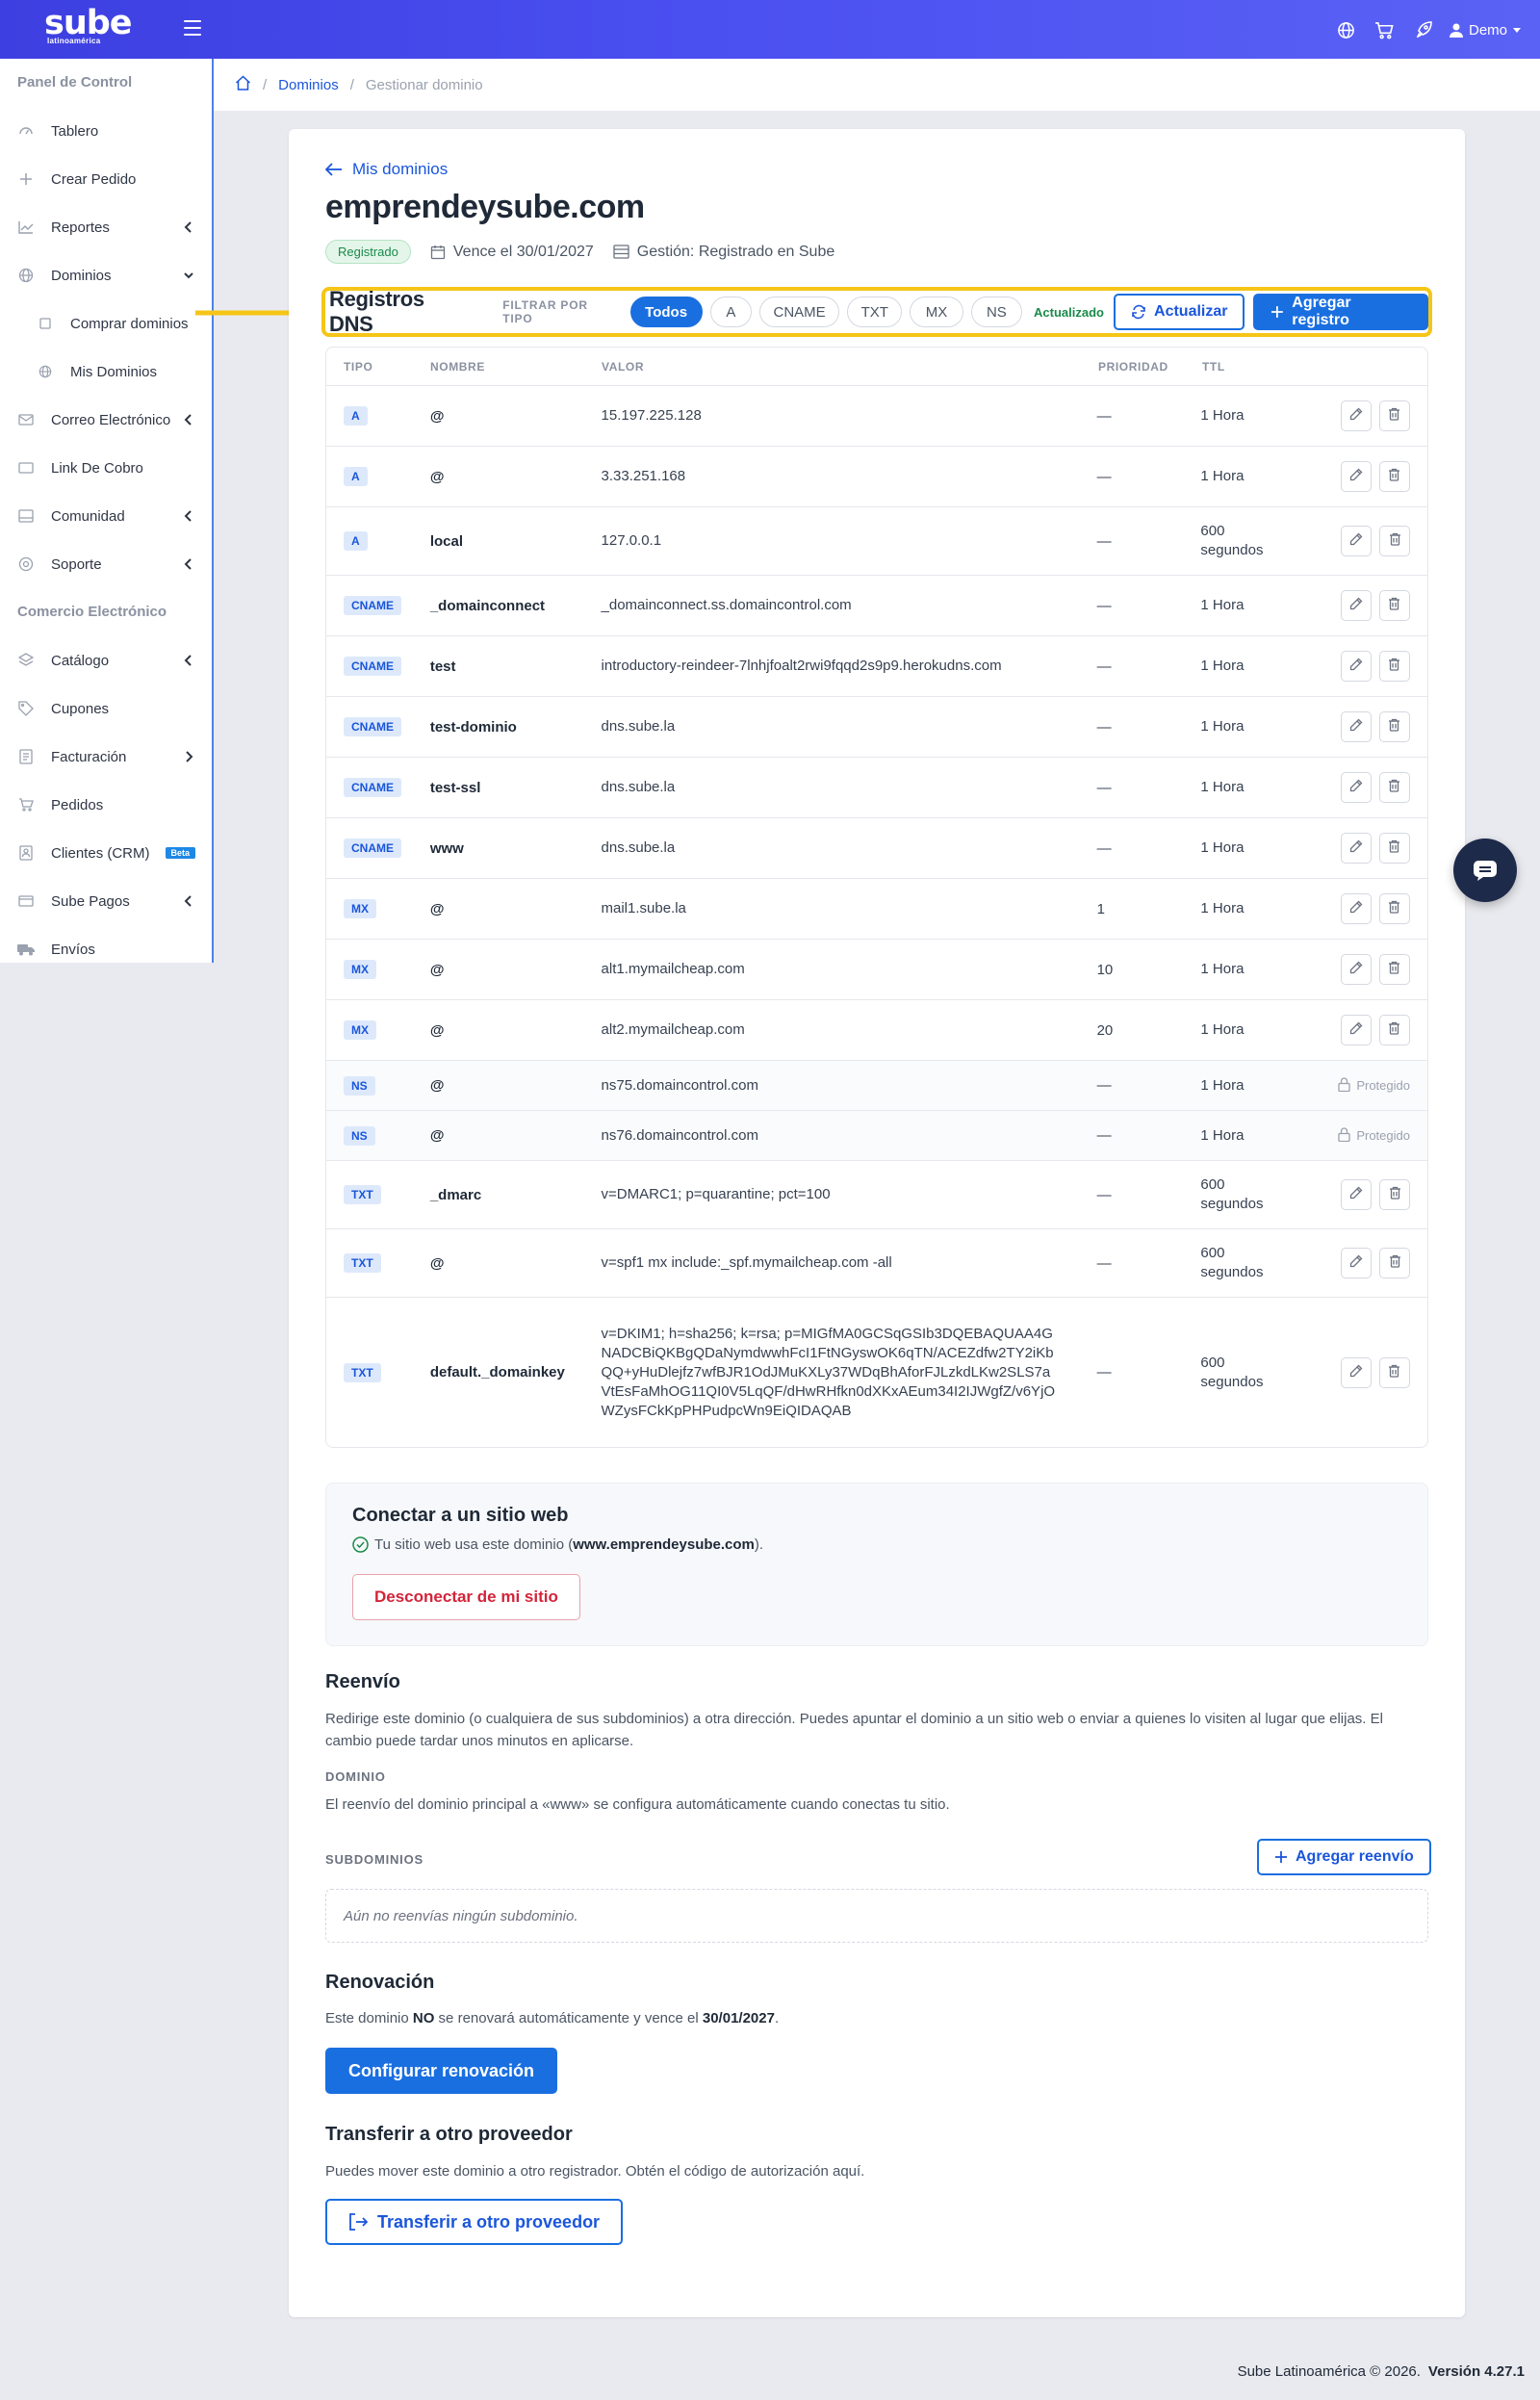 This screenshot has width=1540, height=2400. What do you see at coordinates (94, 179) in the screenshot?
I see `sidebar-item-label: Crear Pedido` at bounding box center [94, 179].